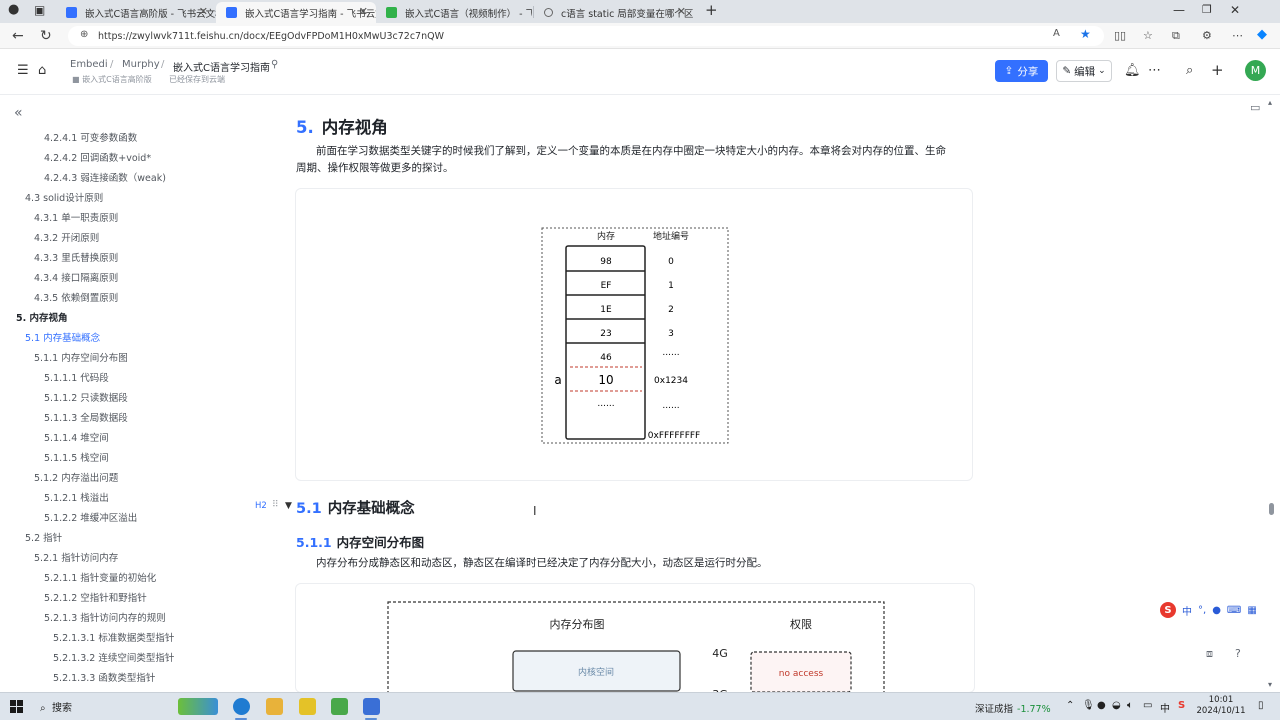 This screenshot has height=720, width=1280. I want to click on add-icon: +, so click(1217, 70).